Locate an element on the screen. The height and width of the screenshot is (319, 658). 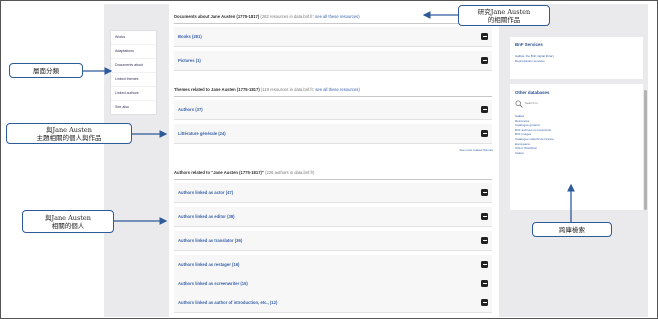
callout-theme-people-works: 與Jane Austen 主題相關的個人與作品 is located at coordinates (69, 133).